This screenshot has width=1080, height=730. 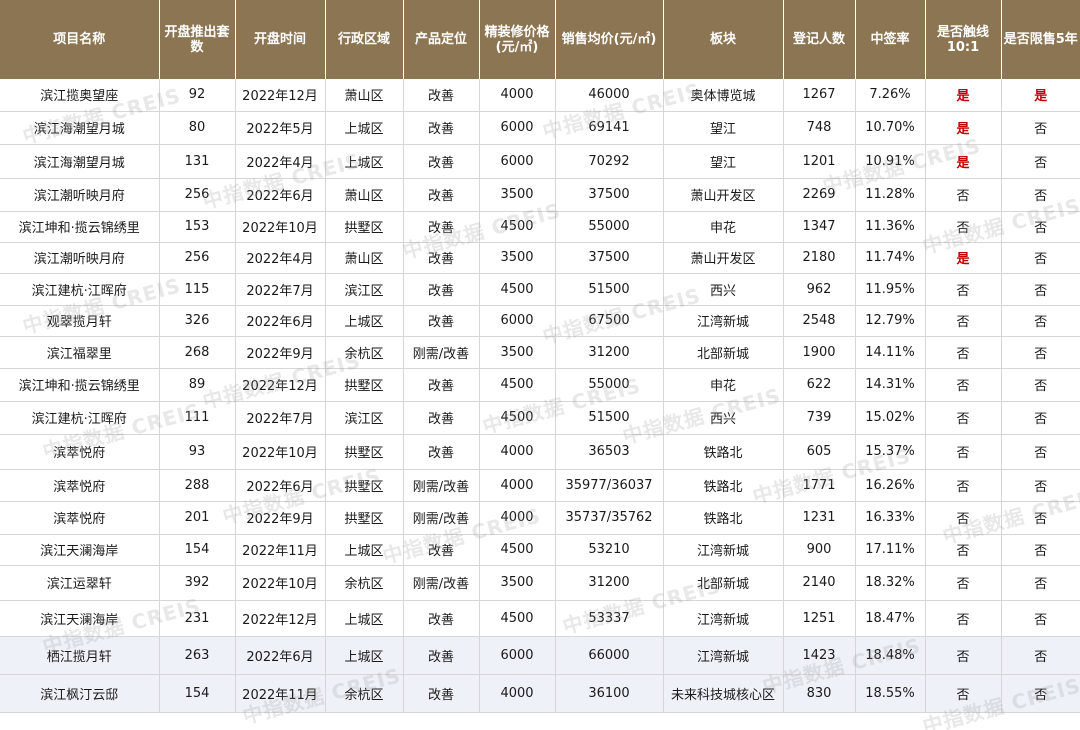 What do you see at coordinates (890, 128) in the screenshot?
I see `winning-rate-cell: 10.70%` at bounding box center [890, 128].